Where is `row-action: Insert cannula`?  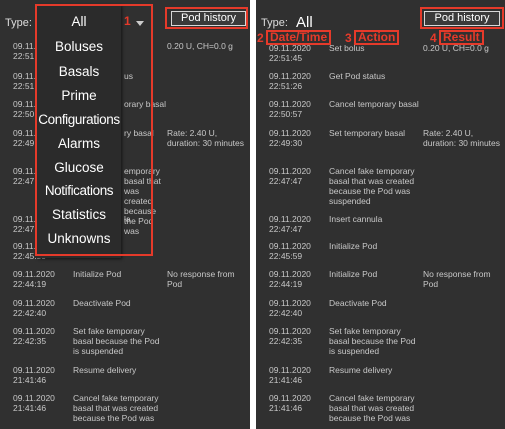
row-action: Insert cannula is located at coordinates (356, 219).